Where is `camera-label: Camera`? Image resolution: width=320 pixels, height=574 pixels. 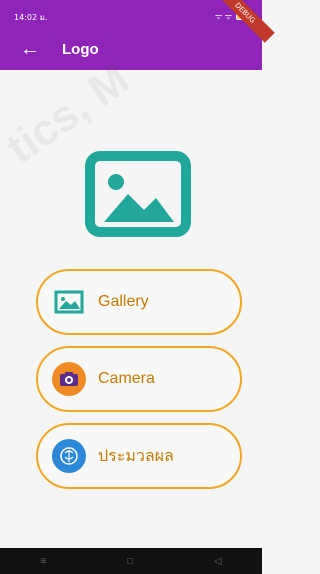 camera-label: Camera is located at coordinates (126, 378).